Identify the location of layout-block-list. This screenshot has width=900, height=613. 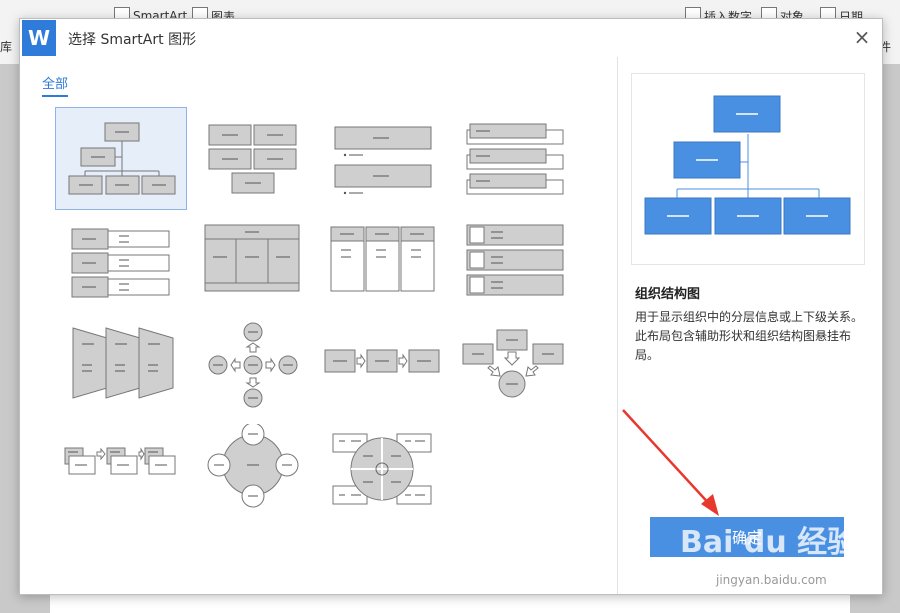
(261, 158).